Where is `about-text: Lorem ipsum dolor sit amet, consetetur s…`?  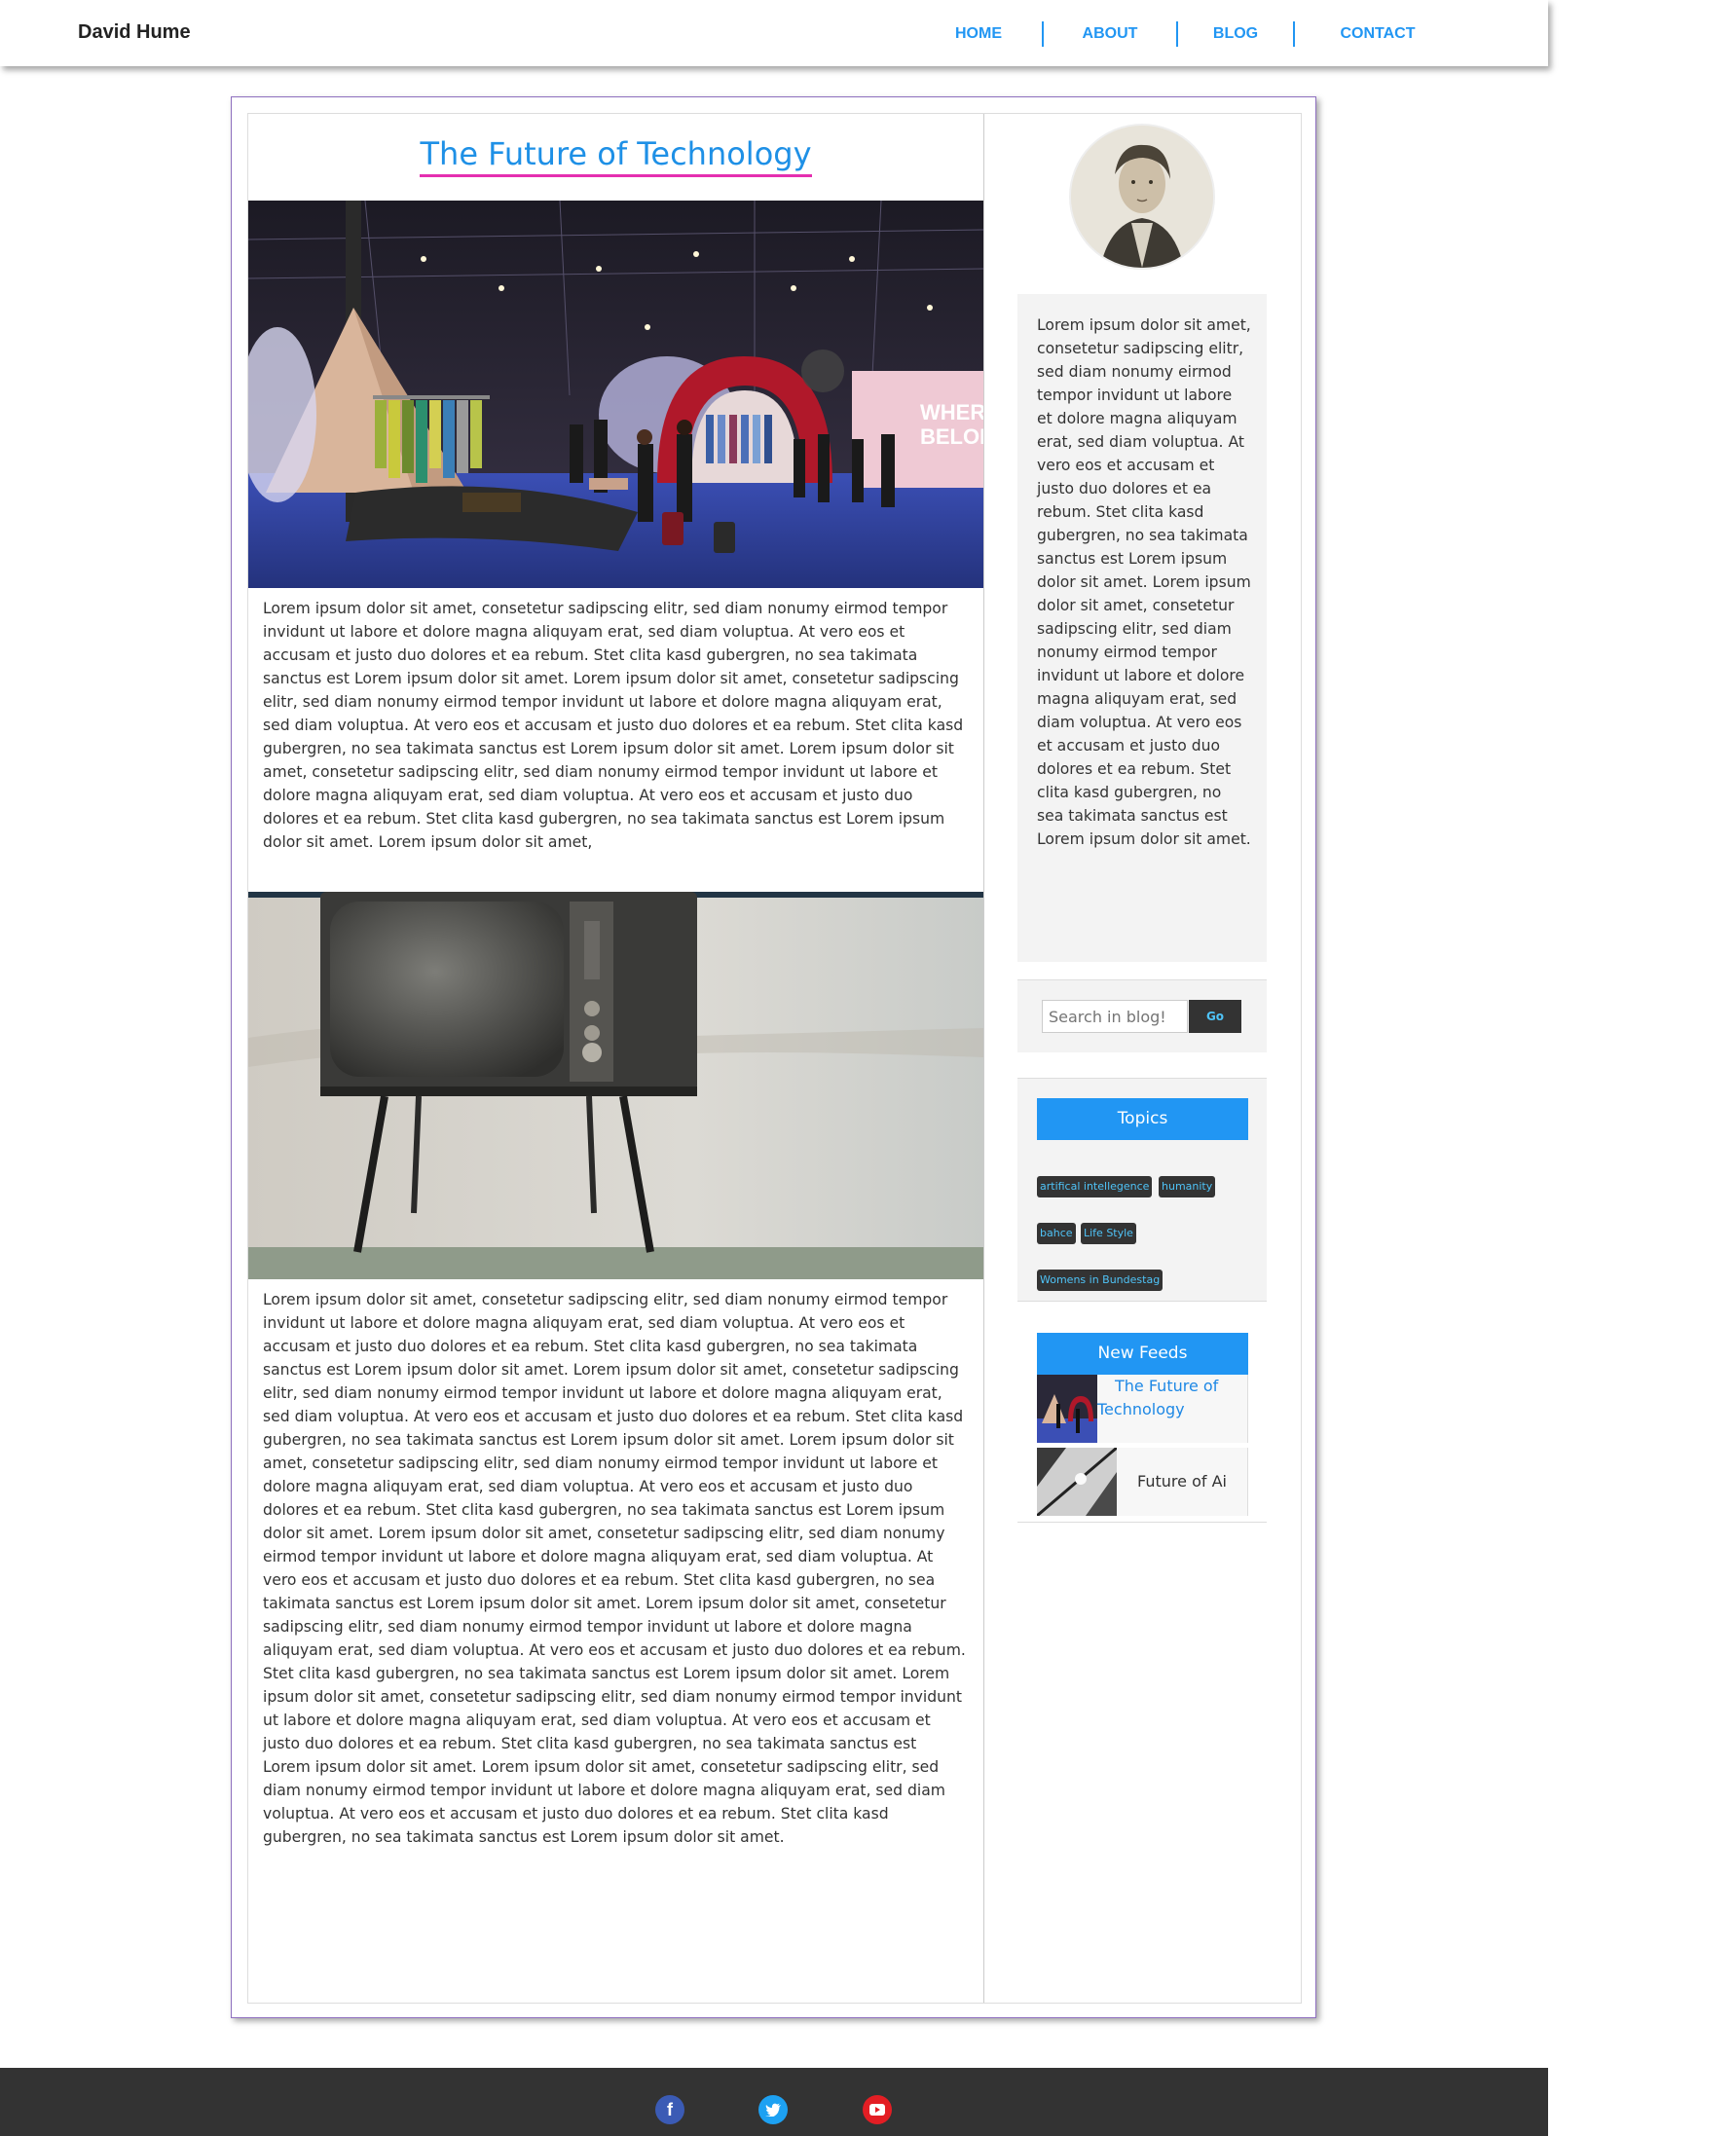 about-text: Lorem ipsum dolor sit amet, consetetur s… is located at coordinates (1144, 582).